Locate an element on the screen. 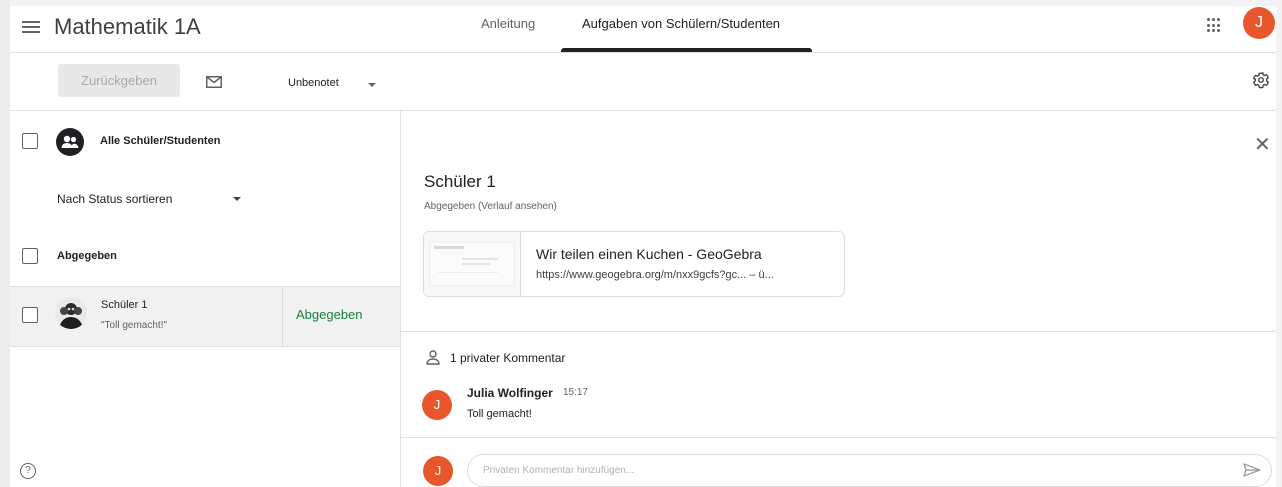 The width and height of the screenshot is (1282, 487). tab-instructions: Anleitung is located at coordinates (508, 34).